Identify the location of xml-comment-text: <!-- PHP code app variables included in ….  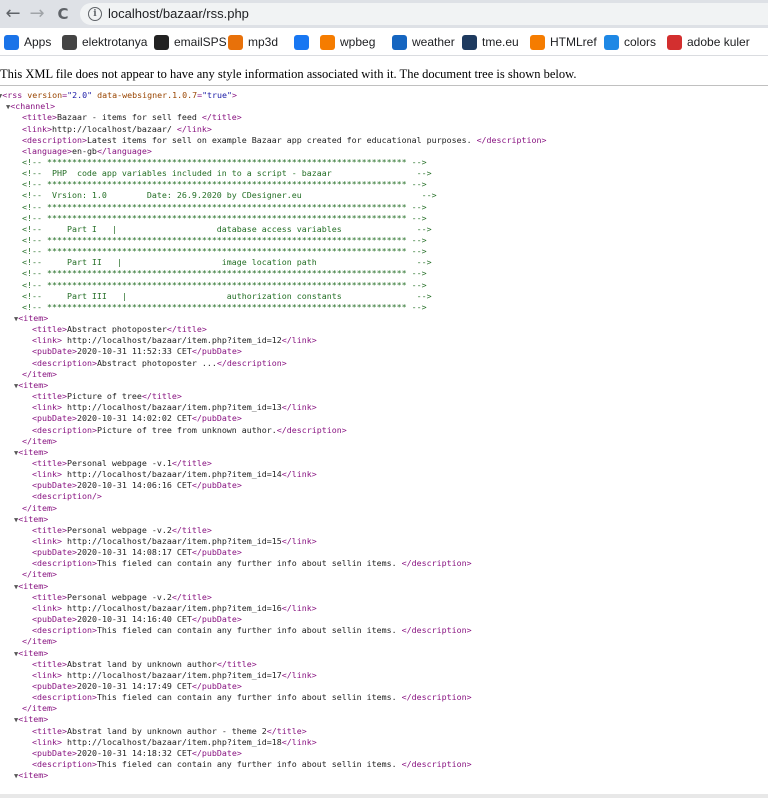
(227, 173).